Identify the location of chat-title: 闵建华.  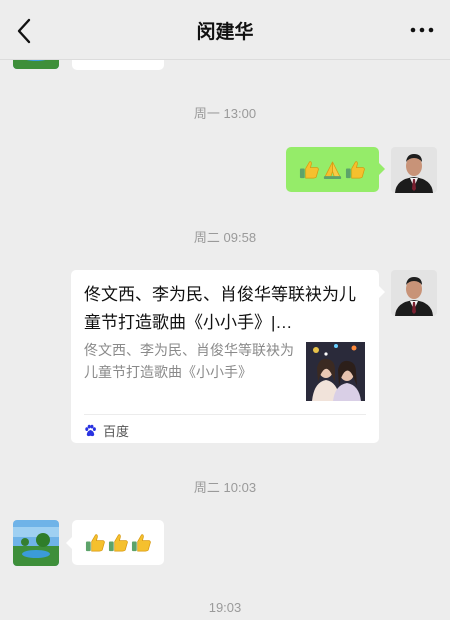
(225, 32).